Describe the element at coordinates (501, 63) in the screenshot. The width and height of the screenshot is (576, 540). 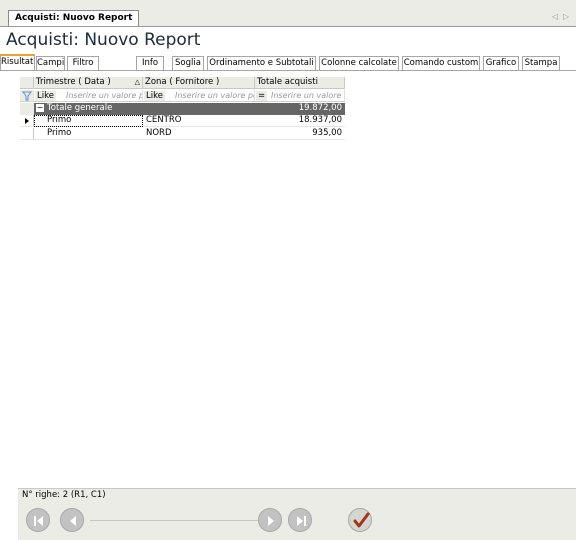
I see `tab-grafico: Grafico` at that location.